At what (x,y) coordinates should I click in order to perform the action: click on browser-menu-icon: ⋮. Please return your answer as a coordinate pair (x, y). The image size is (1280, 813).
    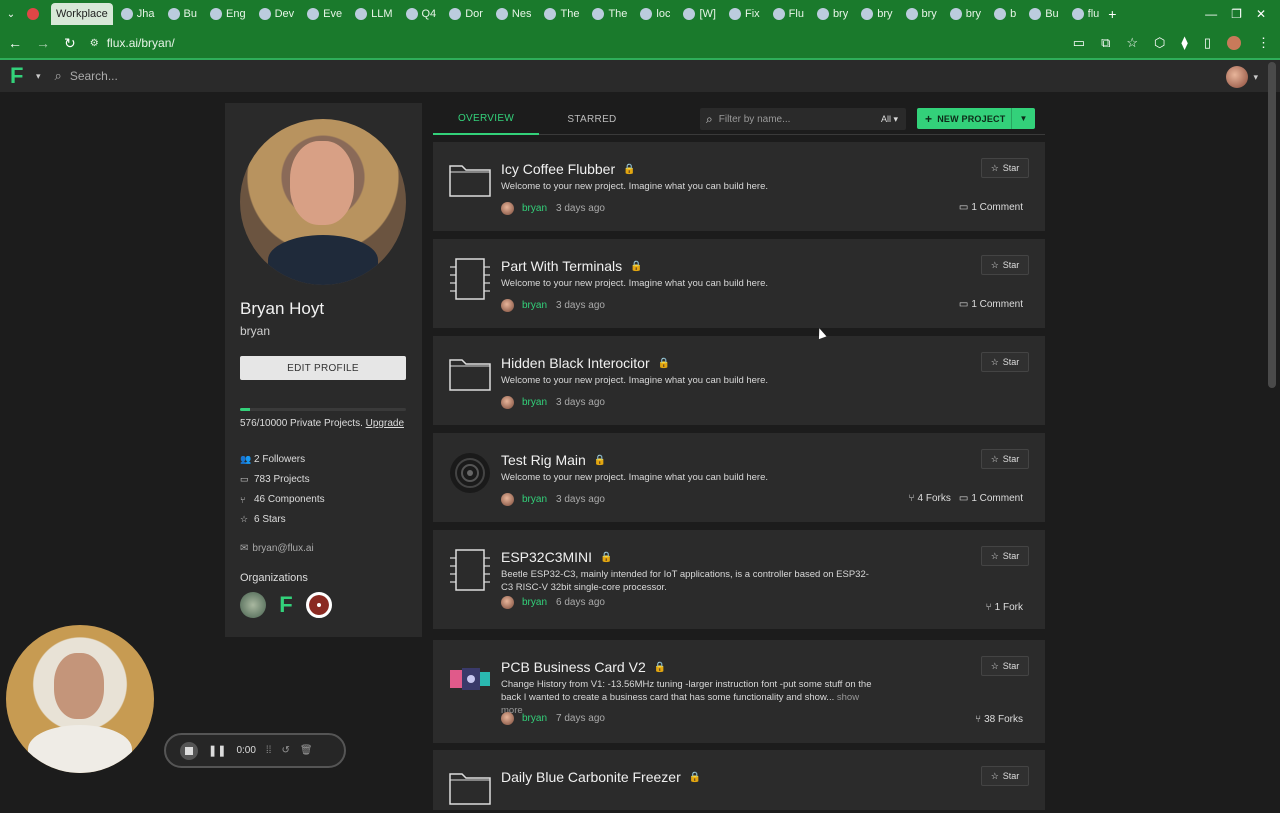
    Looking at the image, I should click on (1263, 43).